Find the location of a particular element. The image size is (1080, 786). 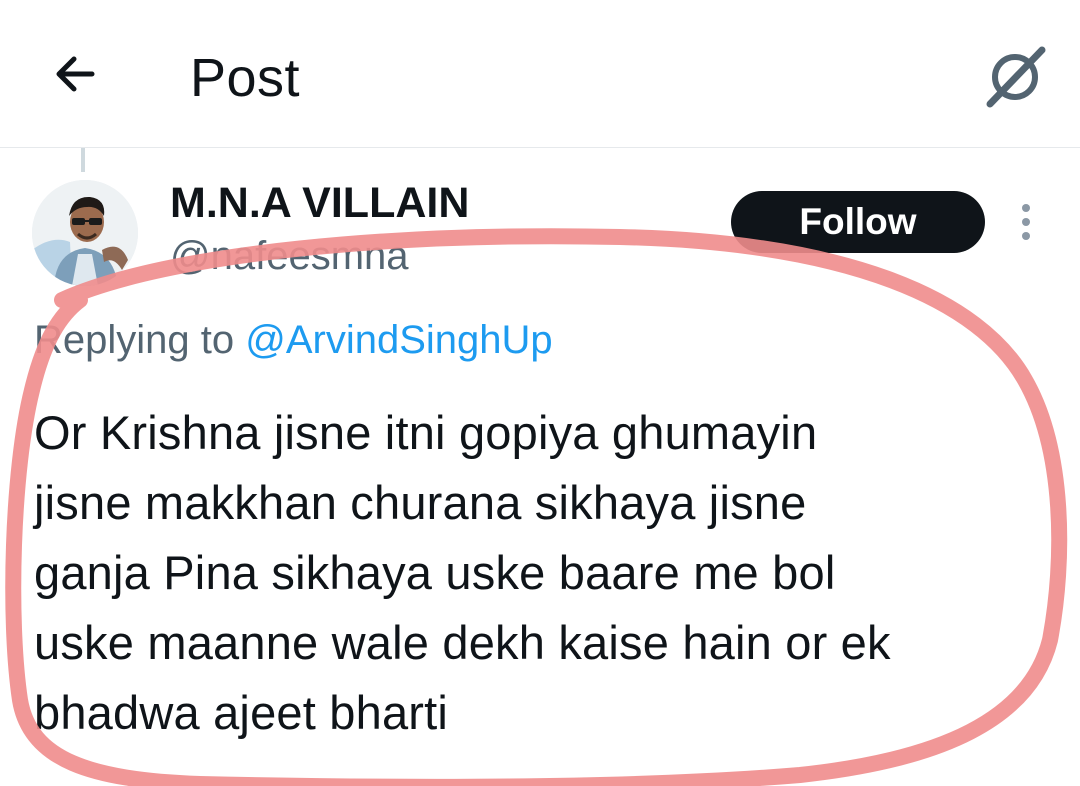

replying-to-label: Replying to is located at coordinates (140, 340).